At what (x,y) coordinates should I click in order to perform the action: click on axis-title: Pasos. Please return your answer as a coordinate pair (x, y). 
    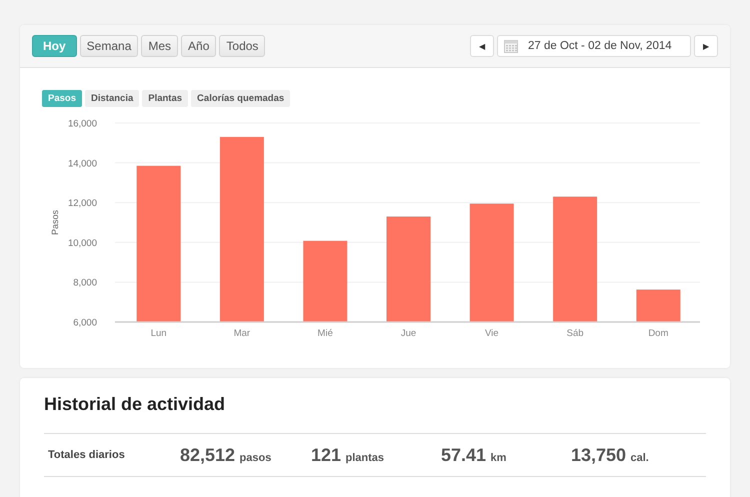
    Looking at the image, I should click on (55, 222).